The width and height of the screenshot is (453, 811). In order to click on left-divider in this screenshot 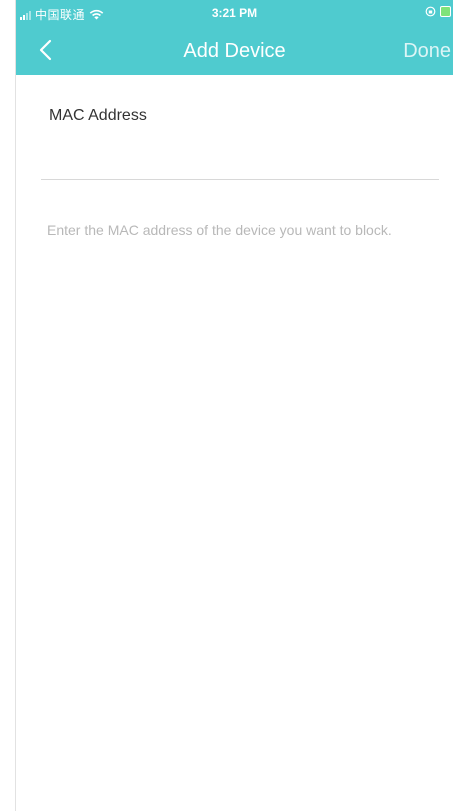, I will do `click(15, 405)`.